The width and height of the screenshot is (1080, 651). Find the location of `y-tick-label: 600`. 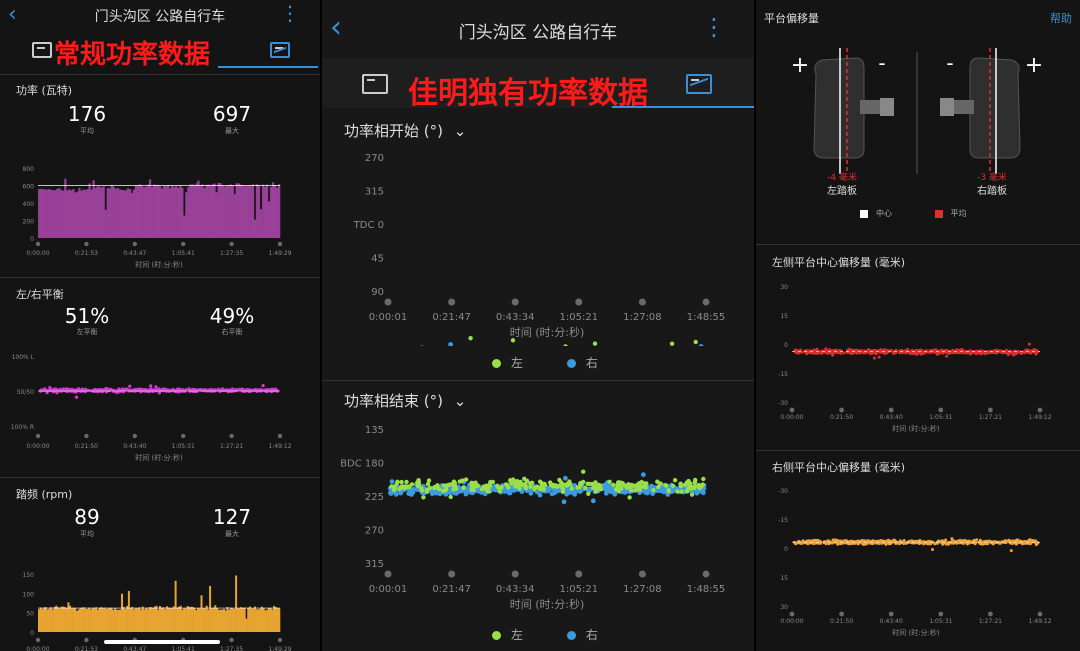

y-tick-label: 600 is located at coordinates (29, 187).